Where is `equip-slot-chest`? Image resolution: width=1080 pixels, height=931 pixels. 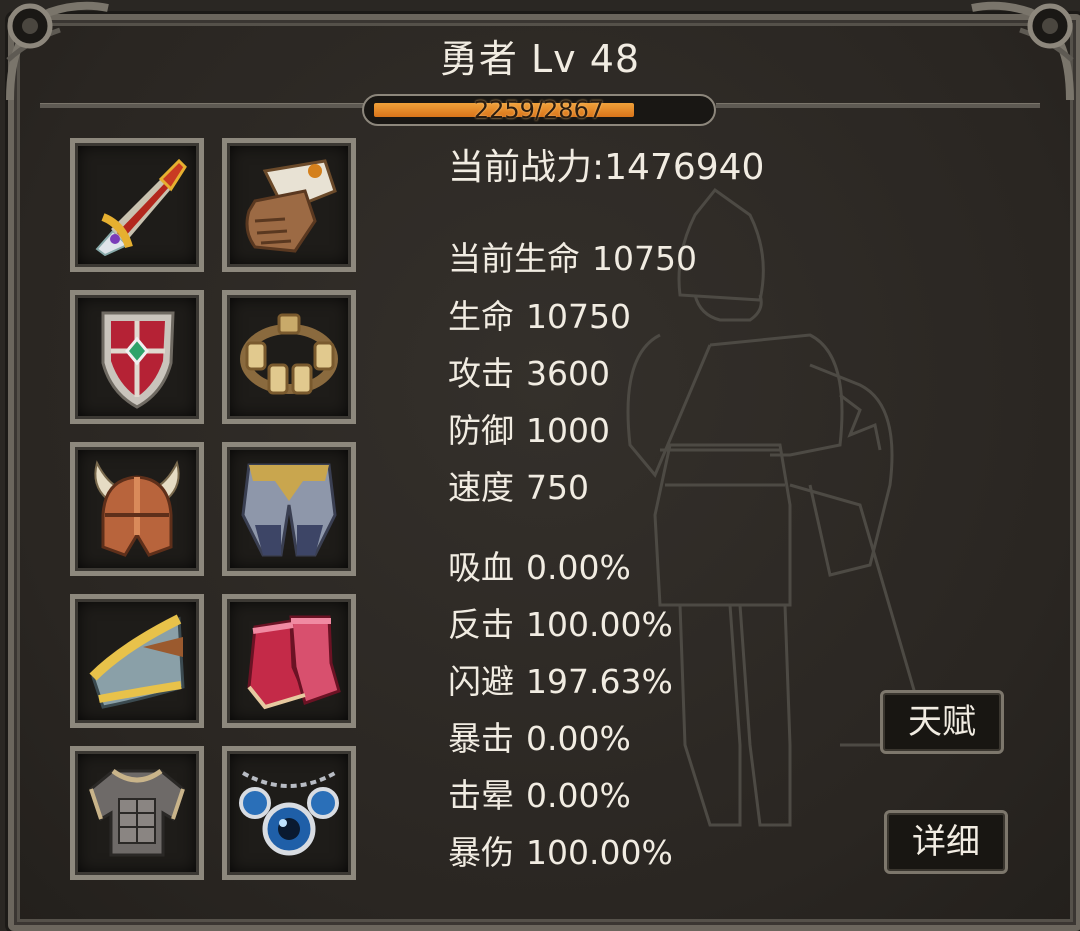
equip-slot-chest is located at coordinates (137, 813).